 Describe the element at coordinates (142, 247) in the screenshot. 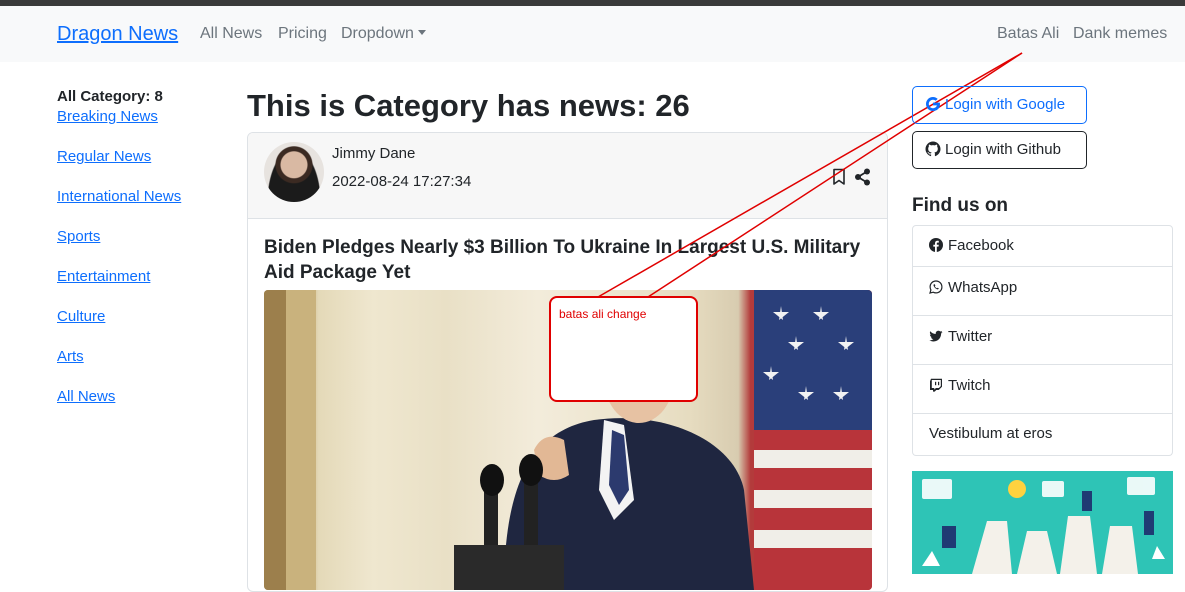

I see `category-link: Sports` at that location.